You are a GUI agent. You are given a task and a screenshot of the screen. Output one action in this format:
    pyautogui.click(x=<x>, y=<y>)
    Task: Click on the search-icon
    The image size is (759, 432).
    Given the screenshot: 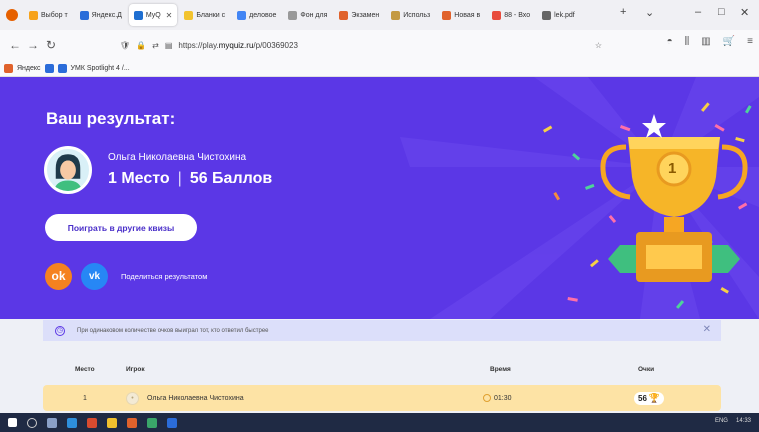 What is the action you would take?
    pyautogui.click(x=32, y=422)
    